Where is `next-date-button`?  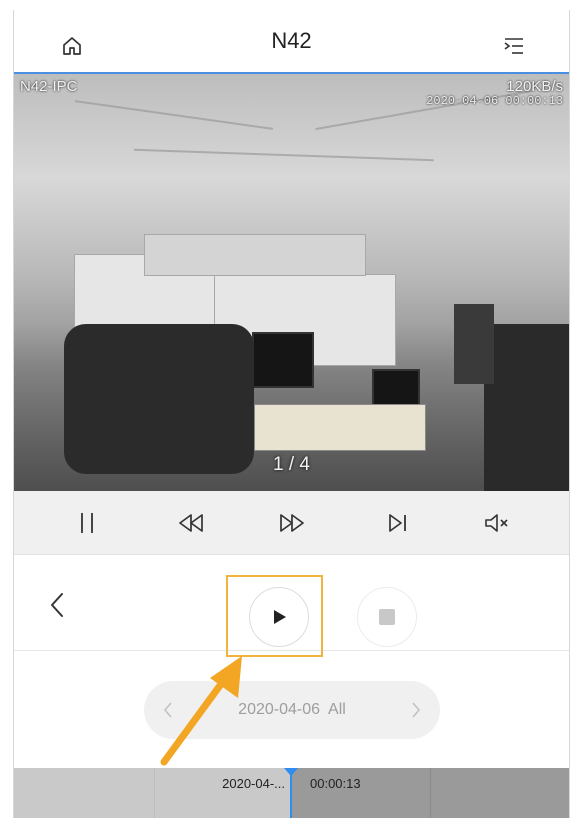
next-date-button is located at coordinates (416, 710).